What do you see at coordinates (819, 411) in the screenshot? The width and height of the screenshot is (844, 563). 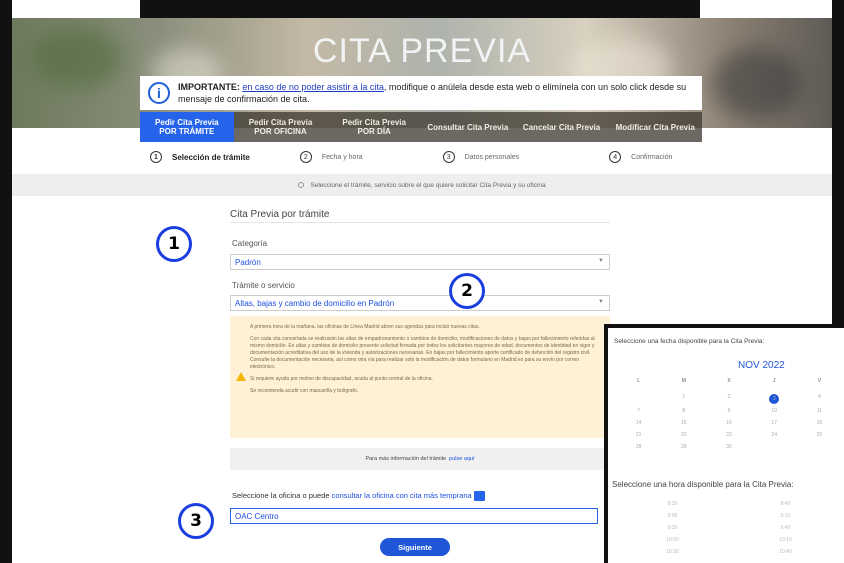 I see `calendar-day: 11` at bounding box center [819, 411].